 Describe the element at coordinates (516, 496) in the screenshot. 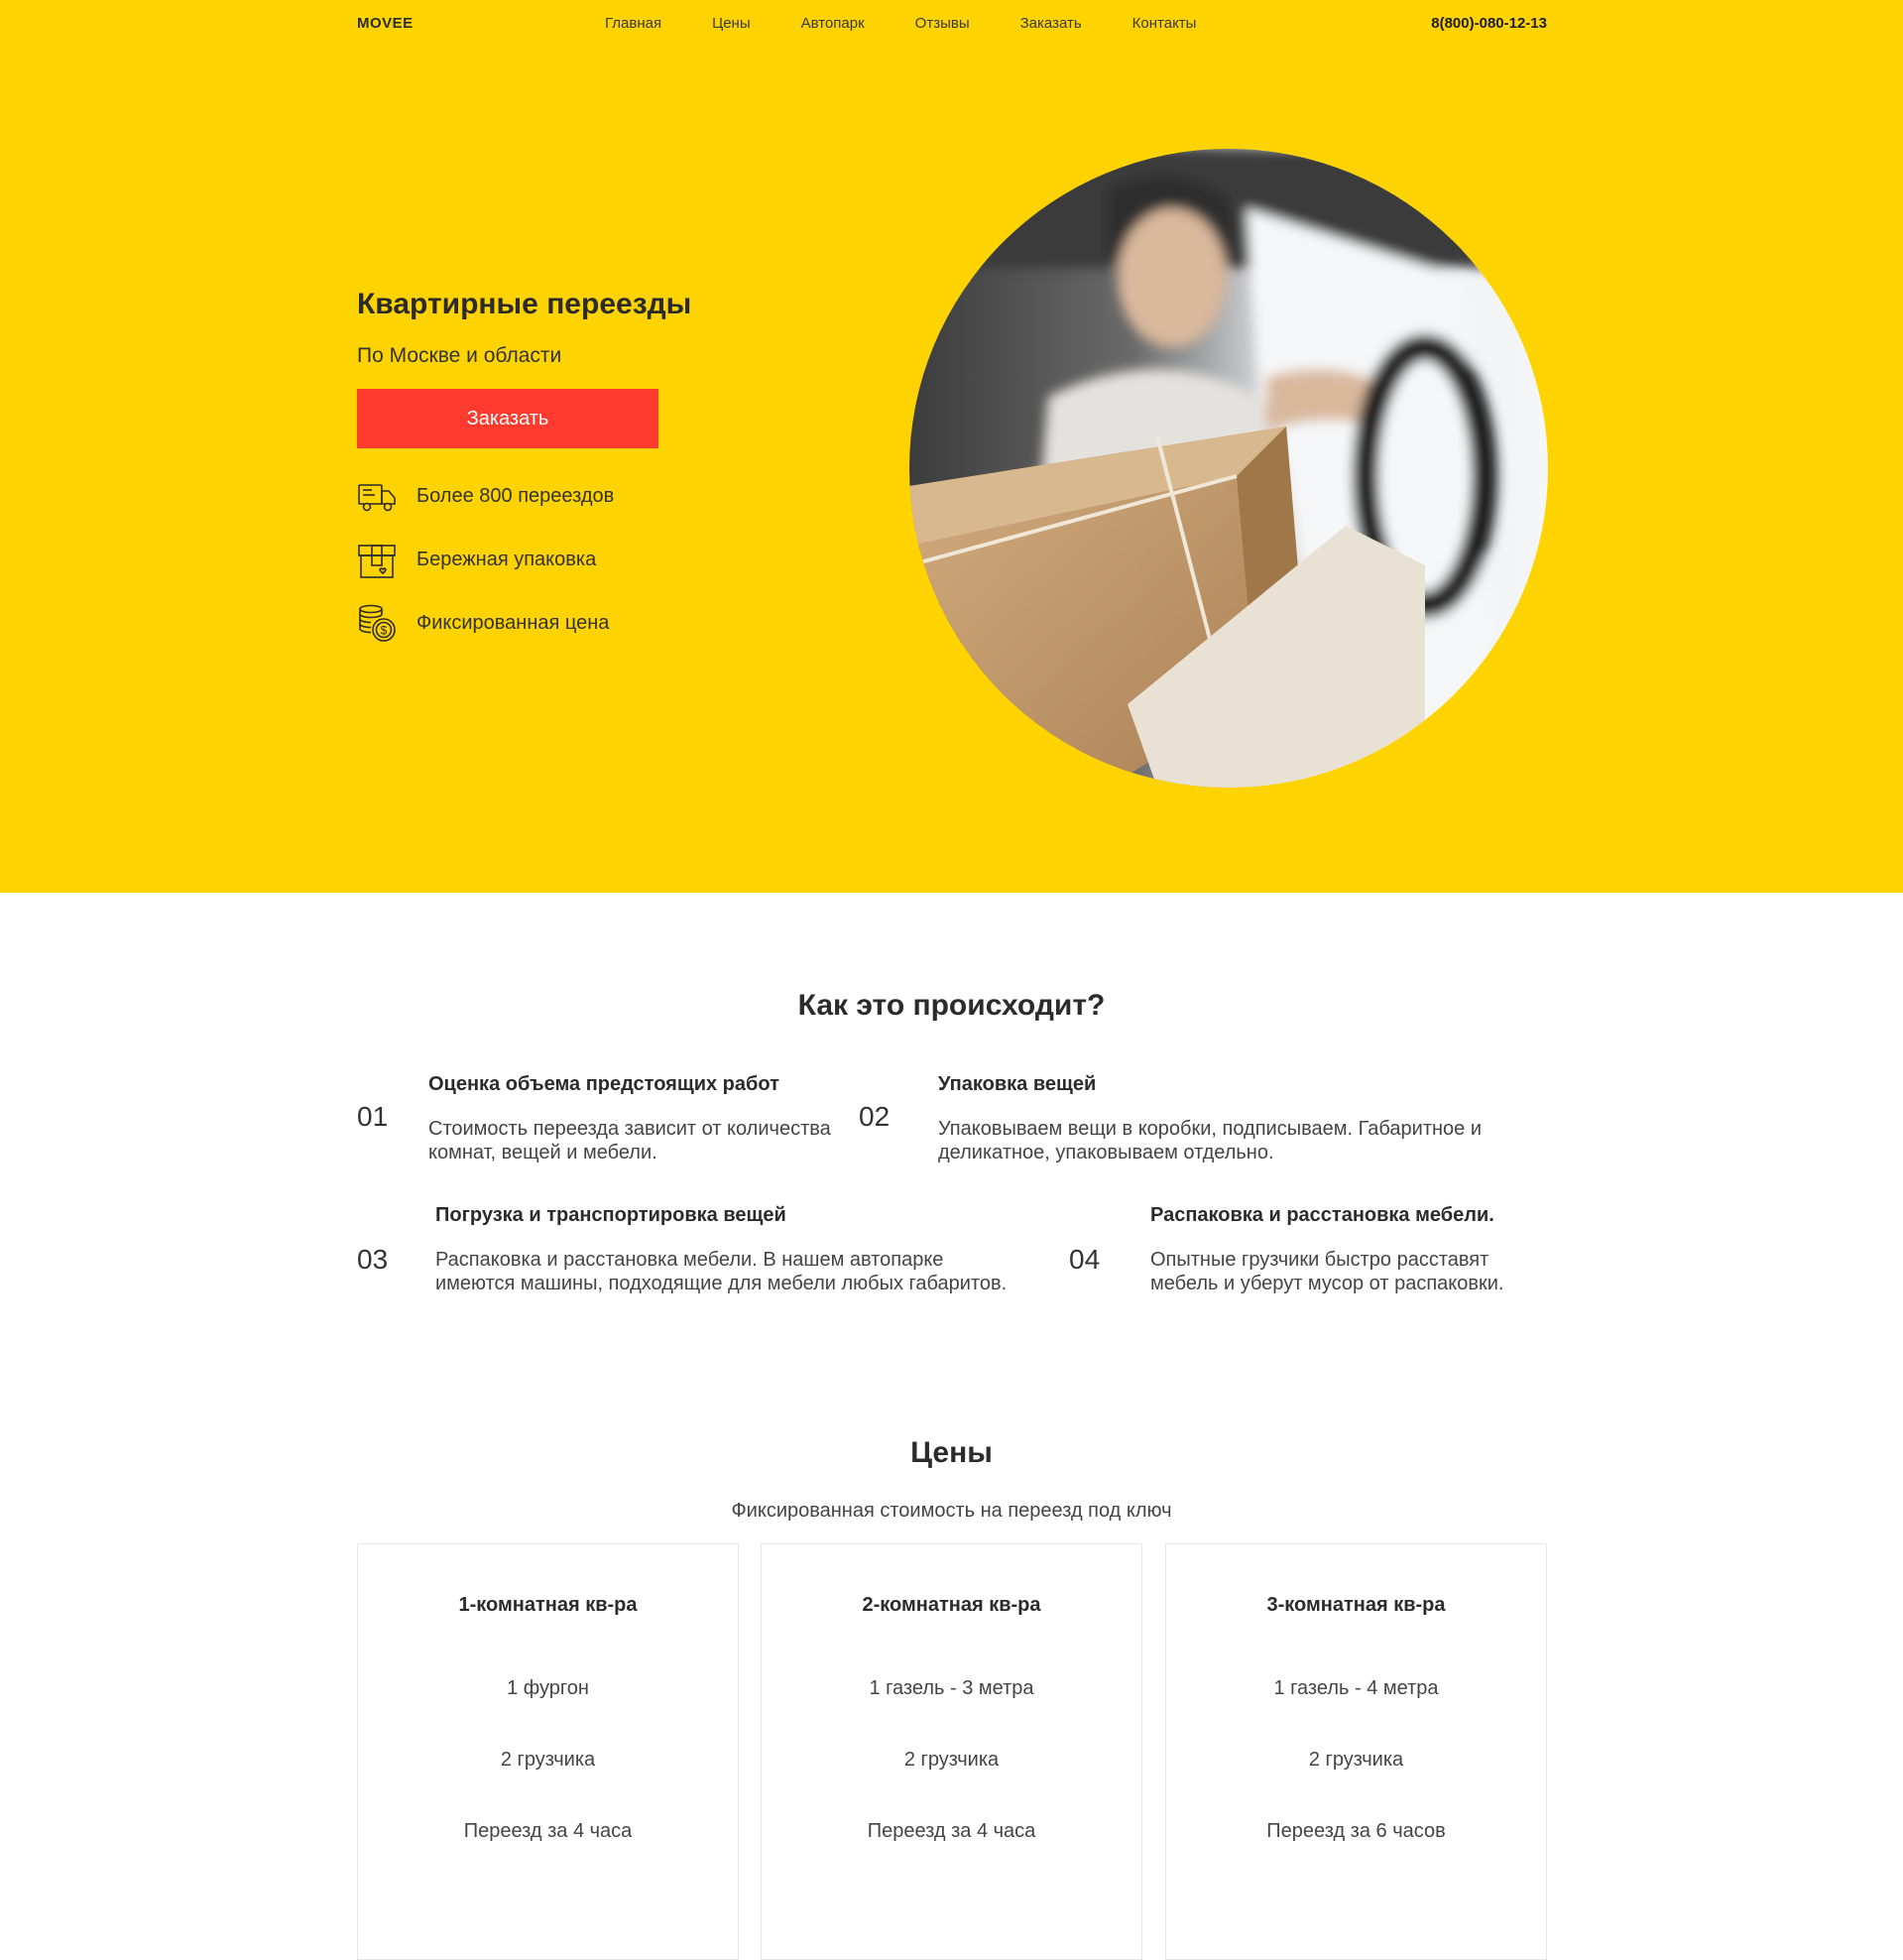

I see `feature-label: Более 800 переездов` at that location.